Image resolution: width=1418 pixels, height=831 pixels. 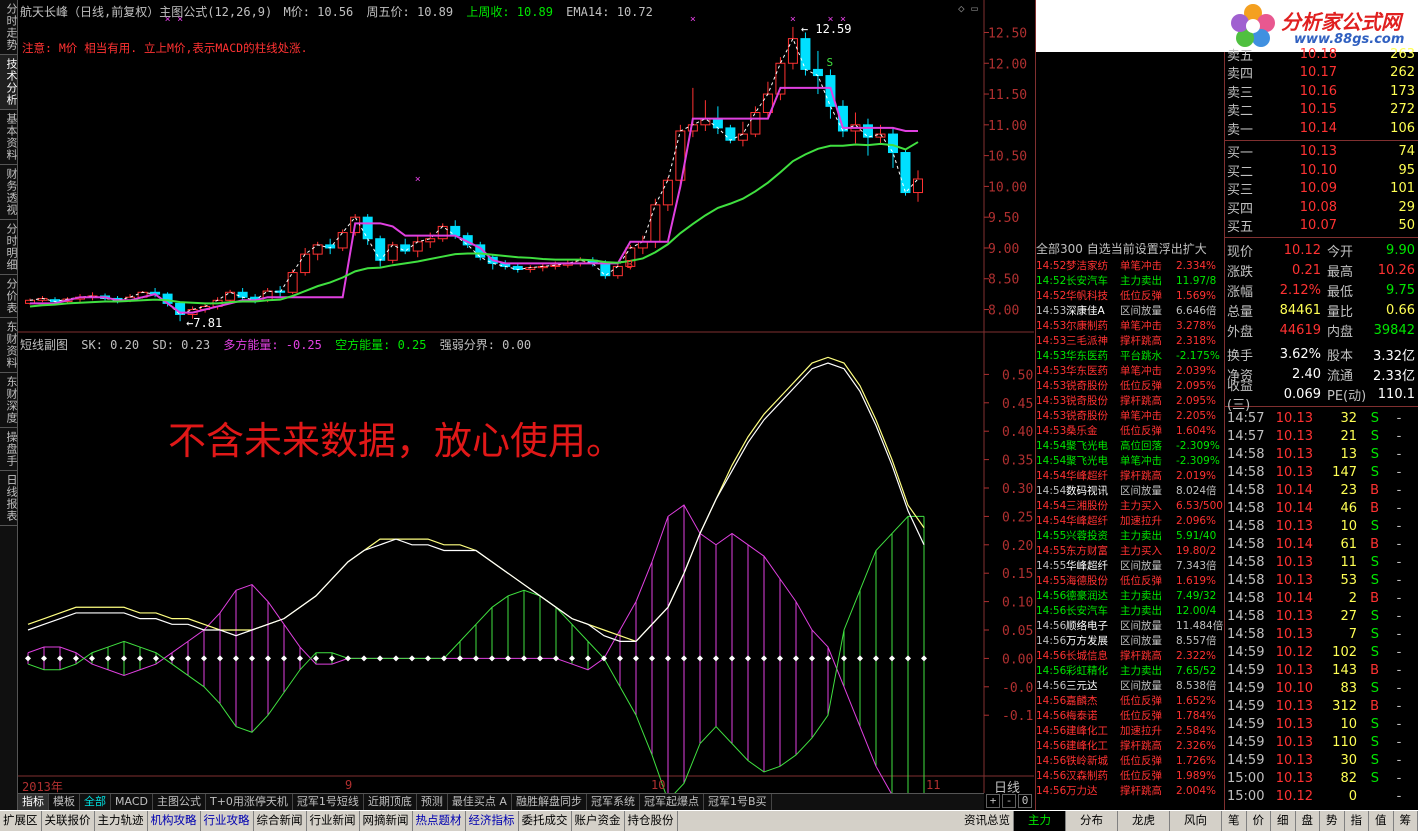 I want to click on alert-row: 14:56 嘉麟杰 低位反弹 1.652%, so click(x=1129, y=700).